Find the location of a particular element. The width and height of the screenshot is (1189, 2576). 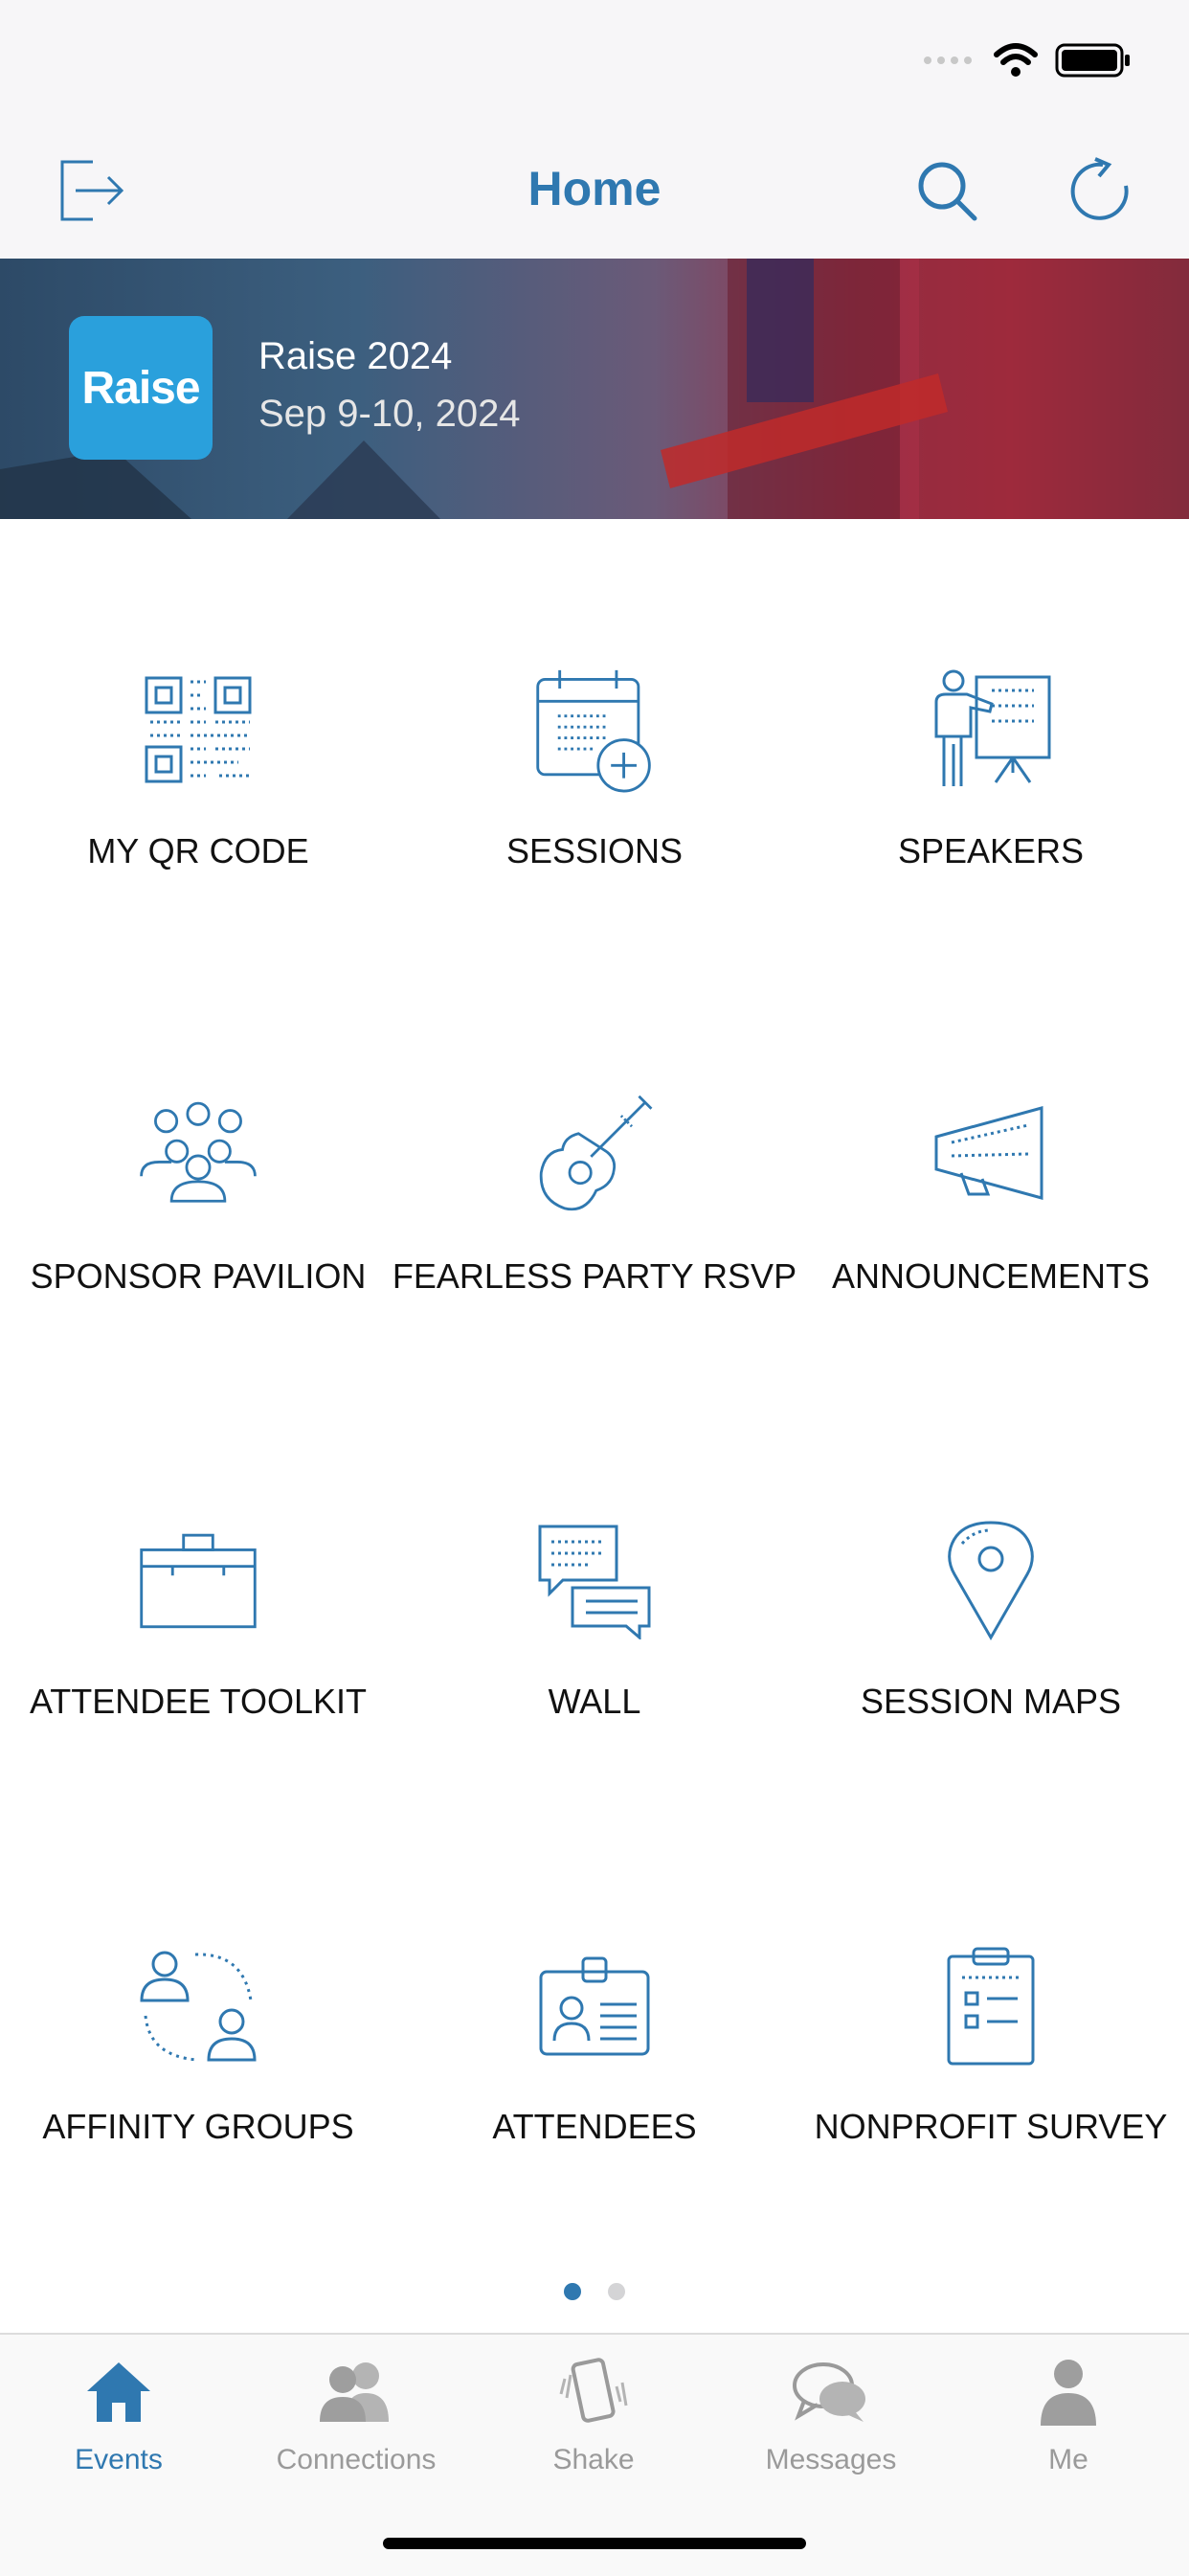

home-icon is located at coordinates (118, 2392).